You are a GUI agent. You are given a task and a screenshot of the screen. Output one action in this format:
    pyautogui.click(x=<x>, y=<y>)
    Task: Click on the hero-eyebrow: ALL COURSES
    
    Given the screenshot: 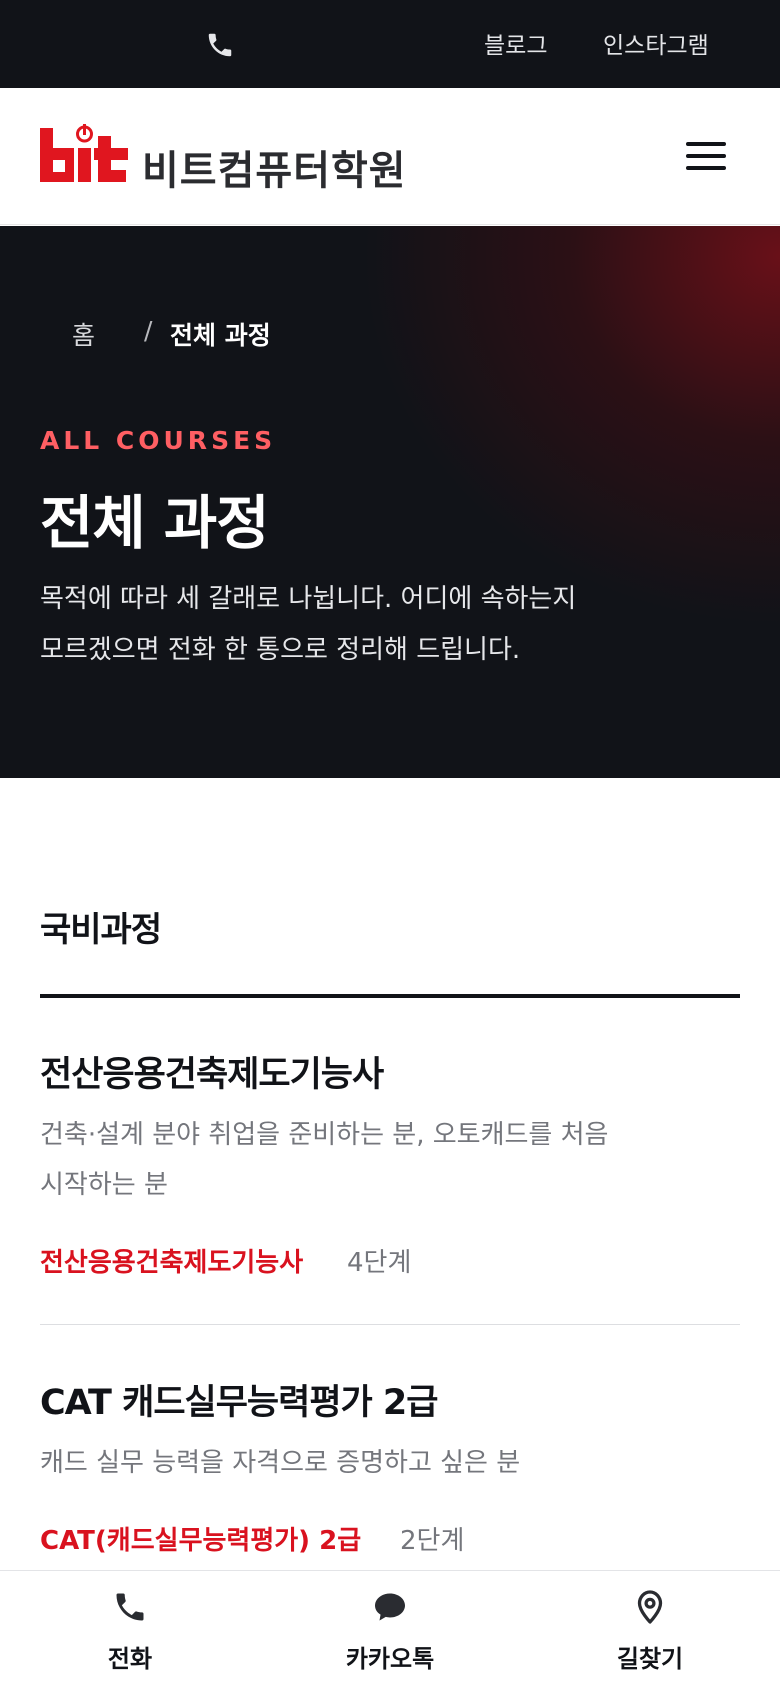 What is the action you would take?
    pyautogui.click(x=158, y=440)
    